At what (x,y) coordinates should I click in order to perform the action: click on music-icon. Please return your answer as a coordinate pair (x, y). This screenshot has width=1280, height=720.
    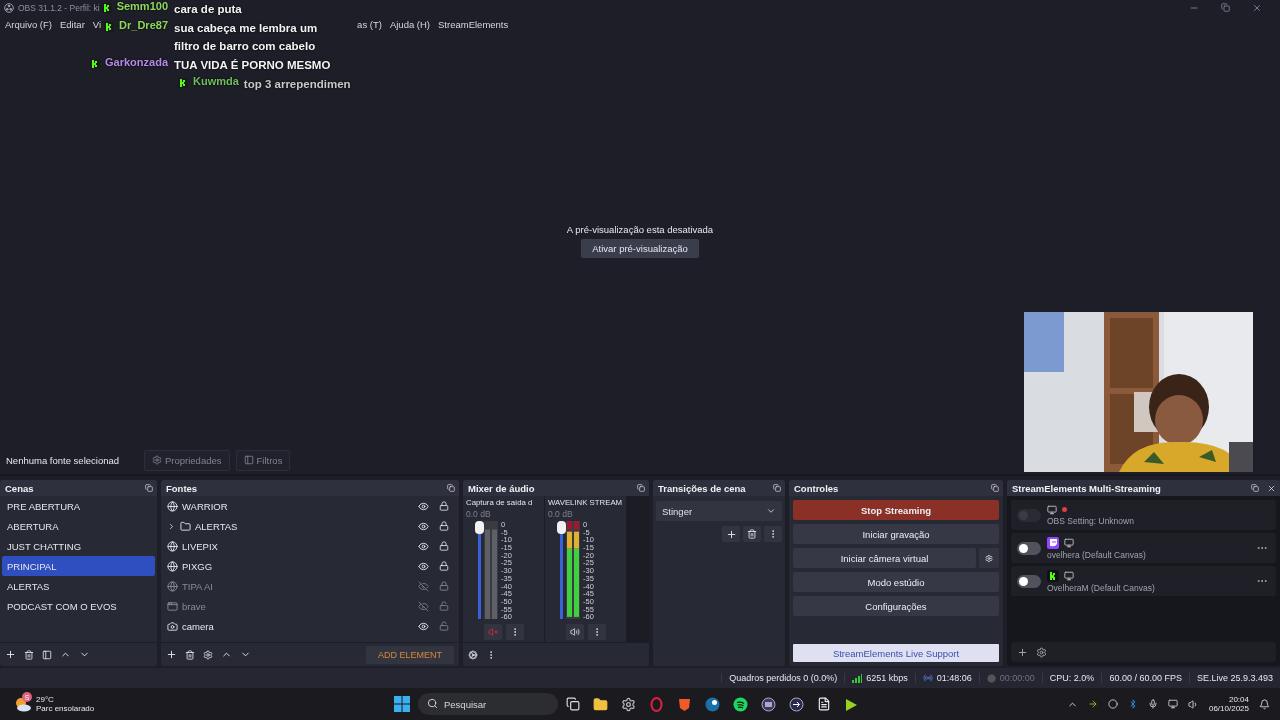
    Looking at the image, I should click on (740, 704).